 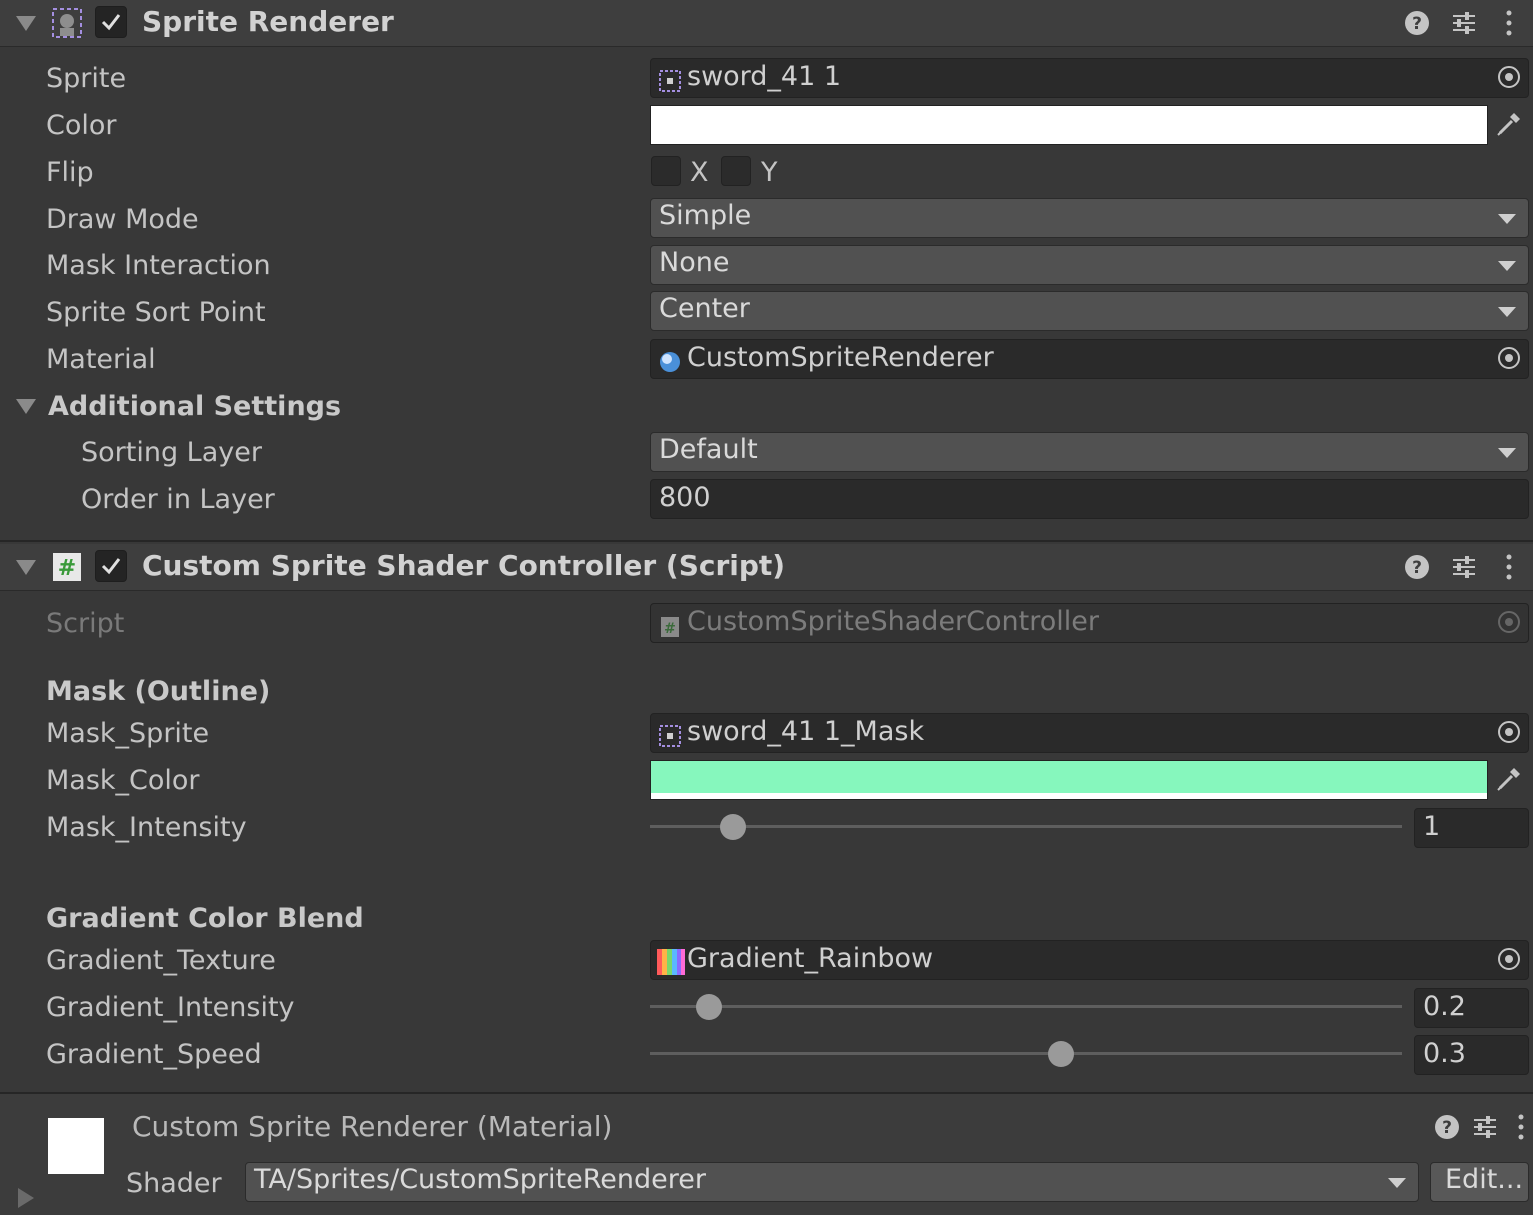 I want to click on sprite-sort-point-value: Center, so click(x=704, y=308).